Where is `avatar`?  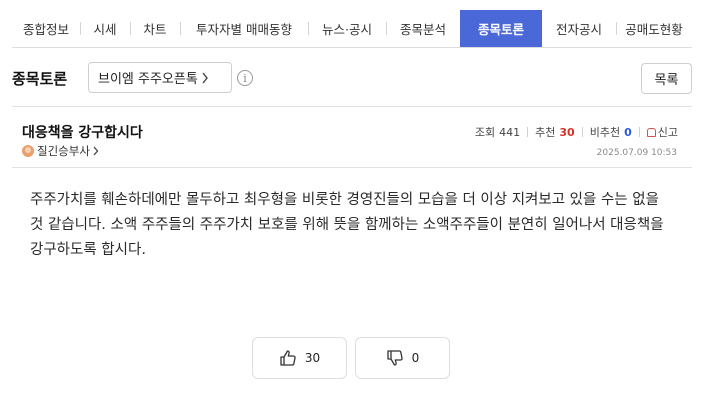 avatar is located at coordinates (28, 151).